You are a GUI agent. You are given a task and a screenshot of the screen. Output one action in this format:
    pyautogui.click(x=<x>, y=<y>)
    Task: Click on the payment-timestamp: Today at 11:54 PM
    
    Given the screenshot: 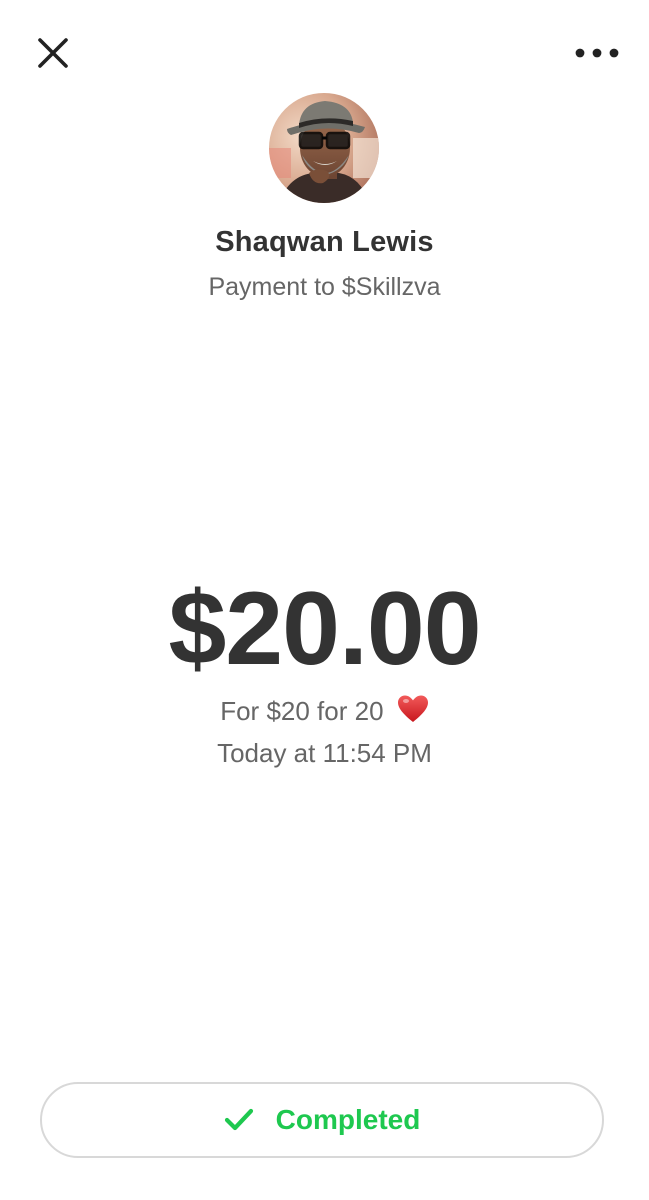 What is the action you would take?
    pyautogui.click(x=324, y=753)
    